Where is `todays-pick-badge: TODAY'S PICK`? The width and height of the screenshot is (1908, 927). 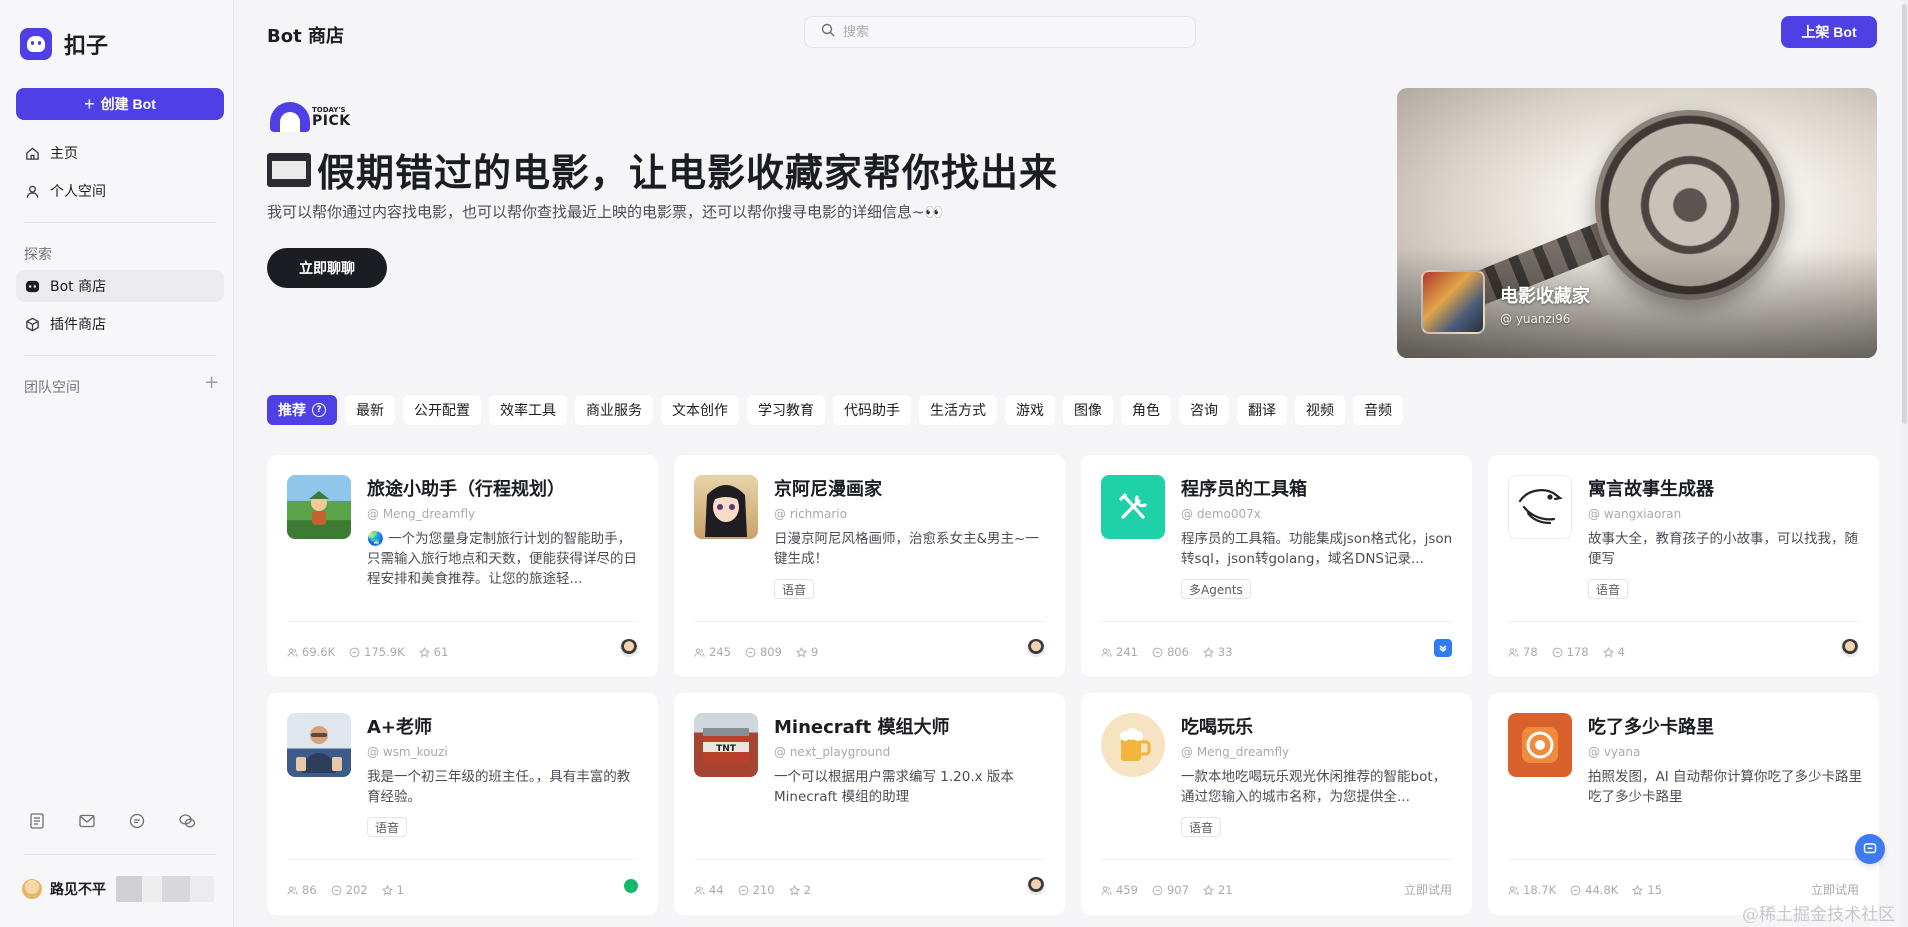 todays-pick-badge: TODAY'S PICK is located at coordinates (310, 117).